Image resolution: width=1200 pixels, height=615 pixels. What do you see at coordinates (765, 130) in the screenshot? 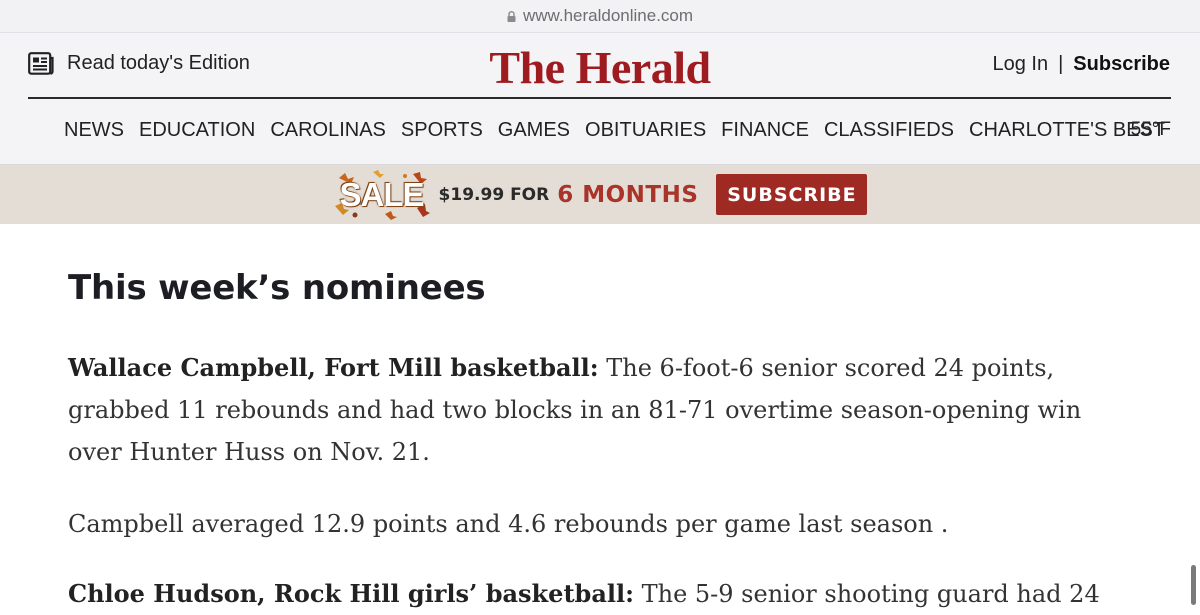
I see `nav-finance: FINANCE` at bounding box center [765, 130].